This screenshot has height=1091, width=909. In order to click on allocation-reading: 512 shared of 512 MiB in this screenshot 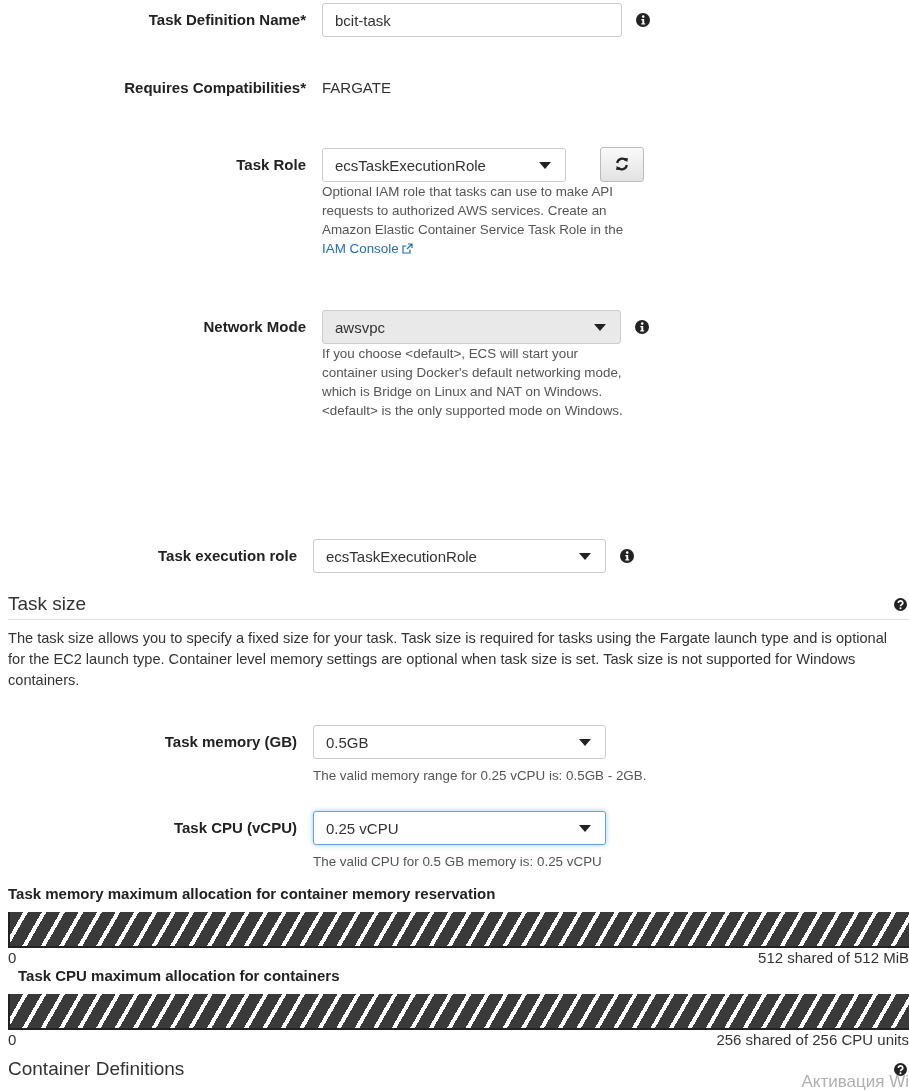, I will do `click(833, 958)`.